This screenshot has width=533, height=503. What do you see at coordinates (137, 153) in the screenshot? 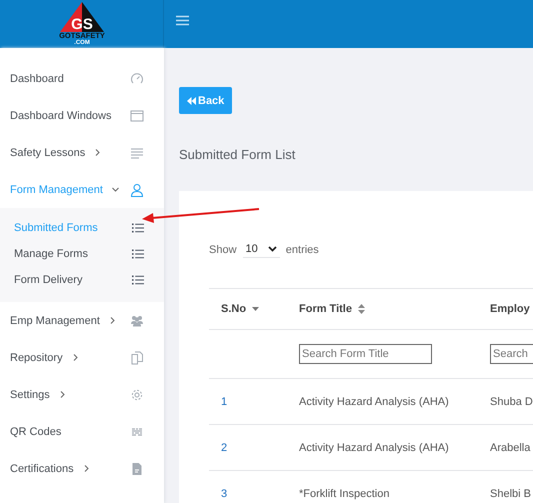
I see `menu-lines-icon` at bounding box center [137, 153].